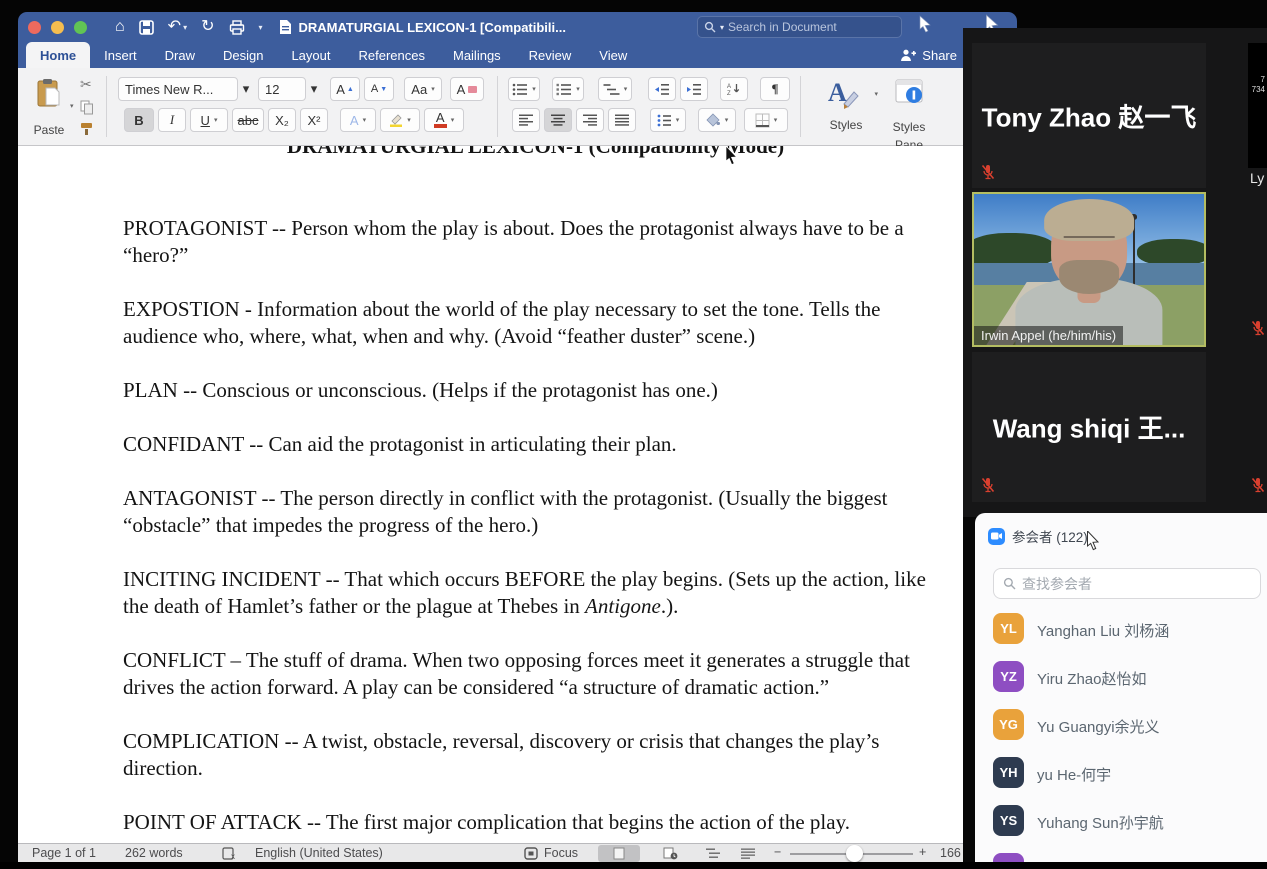 The image size is (1267, 869). What do you see at coordinates (207, 27) in the screenshot?
I see `redo-icon: ↻` at bounding box center [207, 27].